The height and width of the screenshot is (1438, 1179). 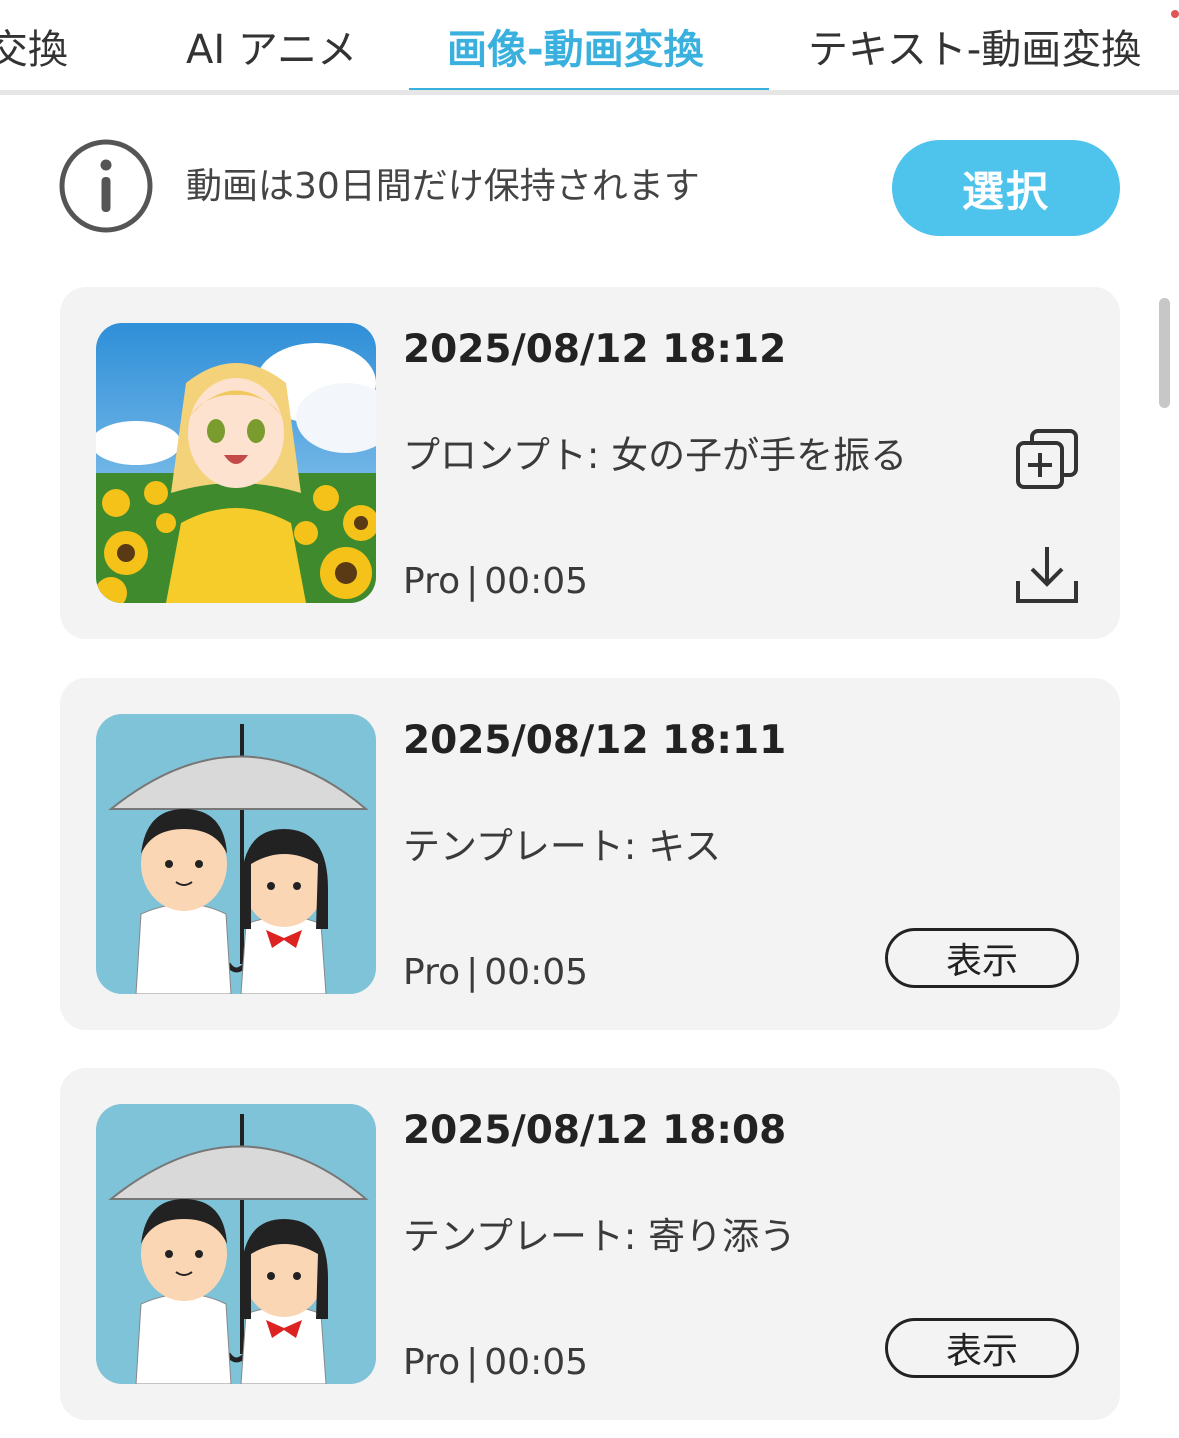 I want to click on anime-girl-thumbnail, so click(x=236, y=463).